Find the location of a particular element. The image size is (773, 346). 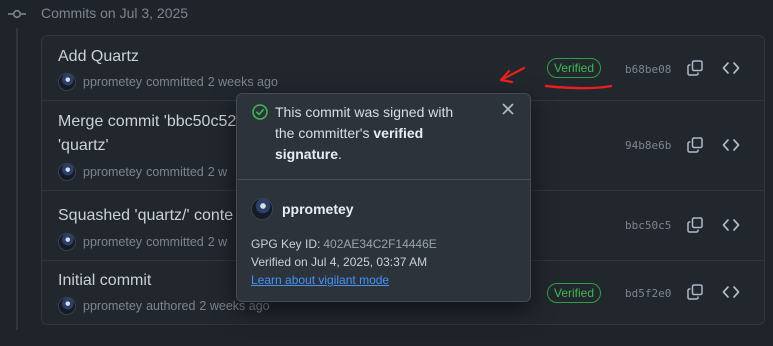

check-circle-icon is located at coordinates (260, 112).